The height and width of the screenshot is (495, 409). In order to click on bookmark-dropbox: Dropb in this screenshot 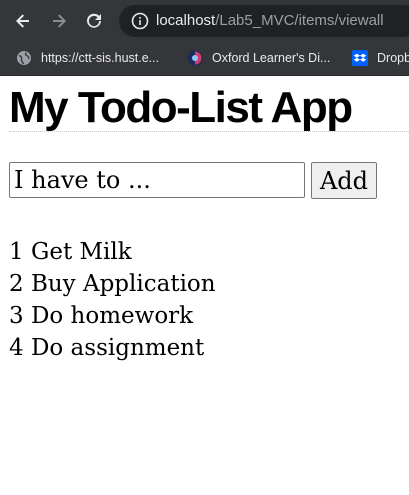, I will do `click(380, 58)`.